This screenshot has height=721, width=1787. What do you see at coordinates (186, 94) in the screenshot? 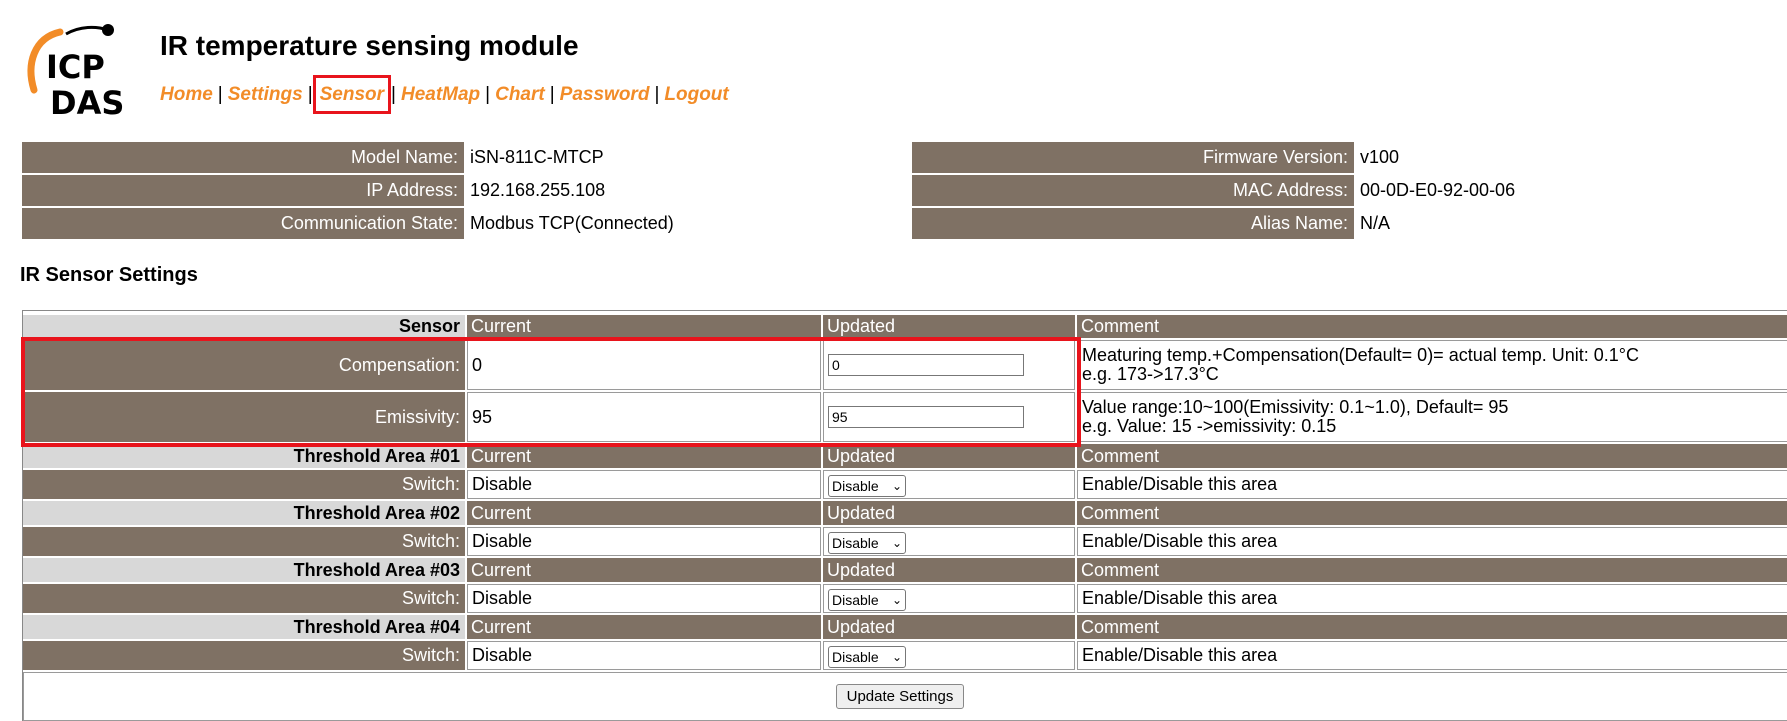
I see `nav-home: Home` at bounding box center [186, 94].